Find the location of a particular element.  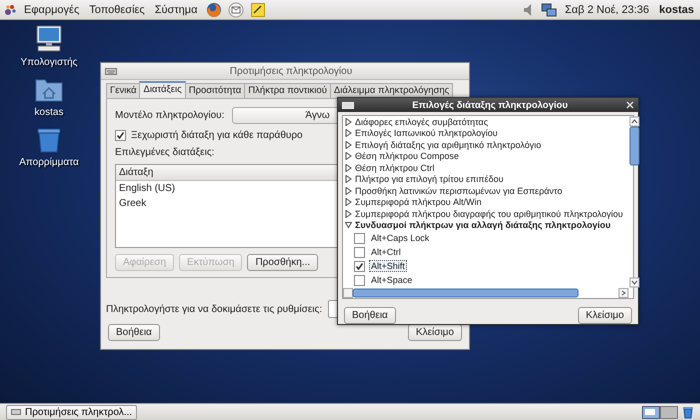

window-title: Επιλογές διάταξης πληκτρολογίου is located at coordinates (490, 105).